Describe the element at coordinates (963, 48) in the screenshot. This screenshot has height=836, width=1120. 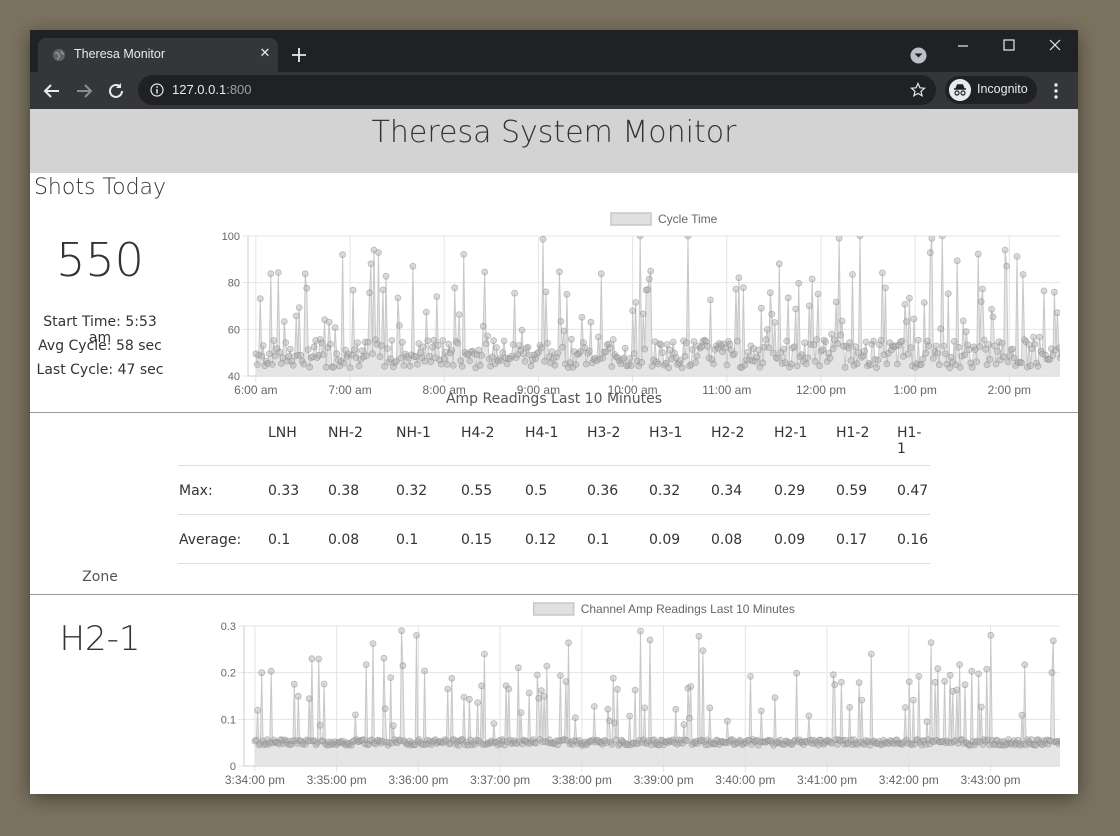
I see `minimize-icon` at that location.